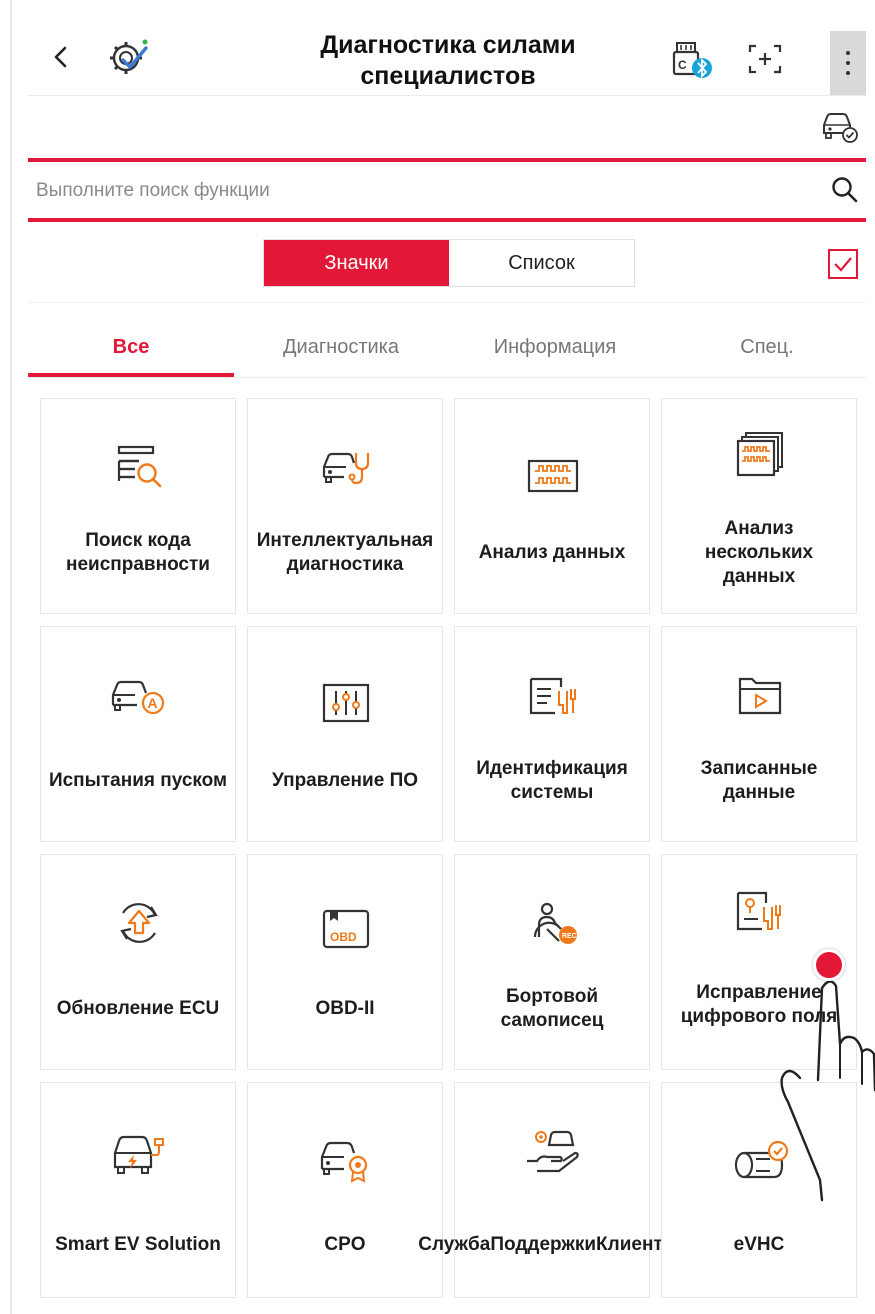 The width and height of the screenshot is (875, 1314). What do you see at coordinates (541, 263) in the screenshot?
I see `list-view-button: Список` at bounding box center [541, 263].